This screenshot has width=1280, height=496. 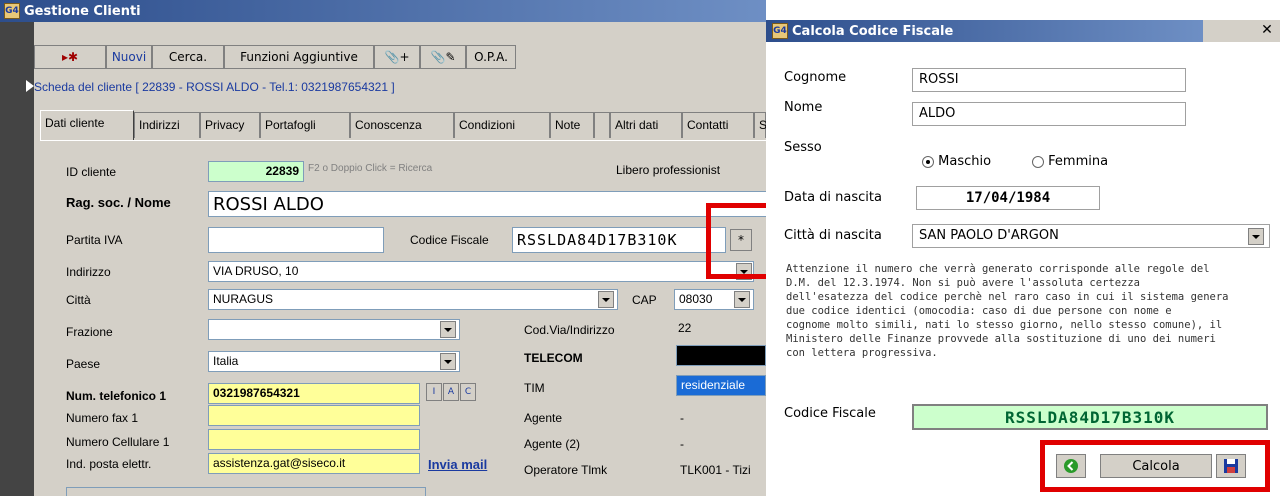 I want to click on id-cliente-hint: F2 o Doppio Click = Ricerca, so click(x=370, y=168).